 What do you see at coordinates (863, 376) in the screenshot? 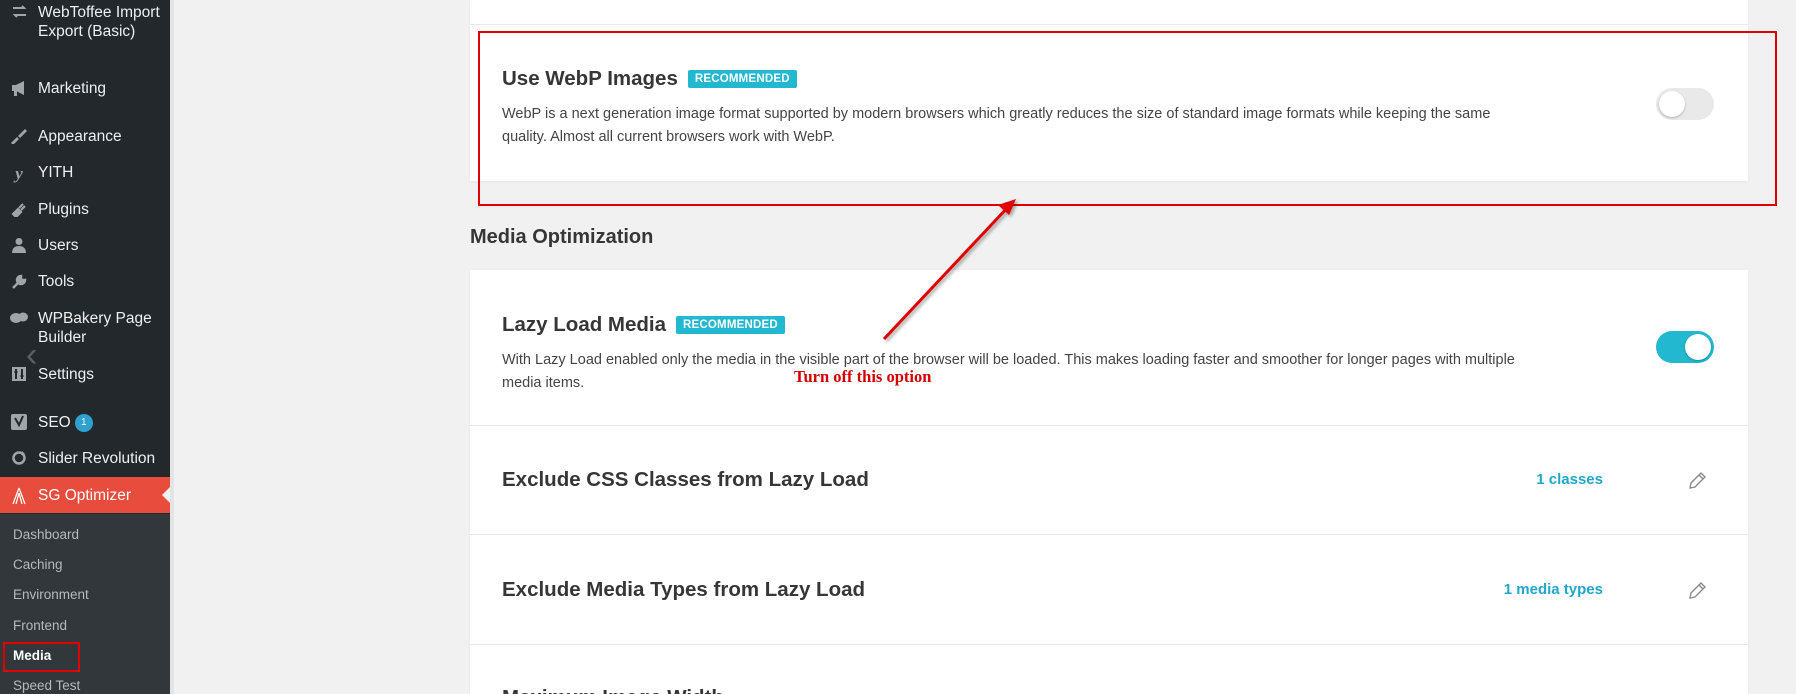
I see `annotation-label: Turn off this option` at bounding box center [863, 376].